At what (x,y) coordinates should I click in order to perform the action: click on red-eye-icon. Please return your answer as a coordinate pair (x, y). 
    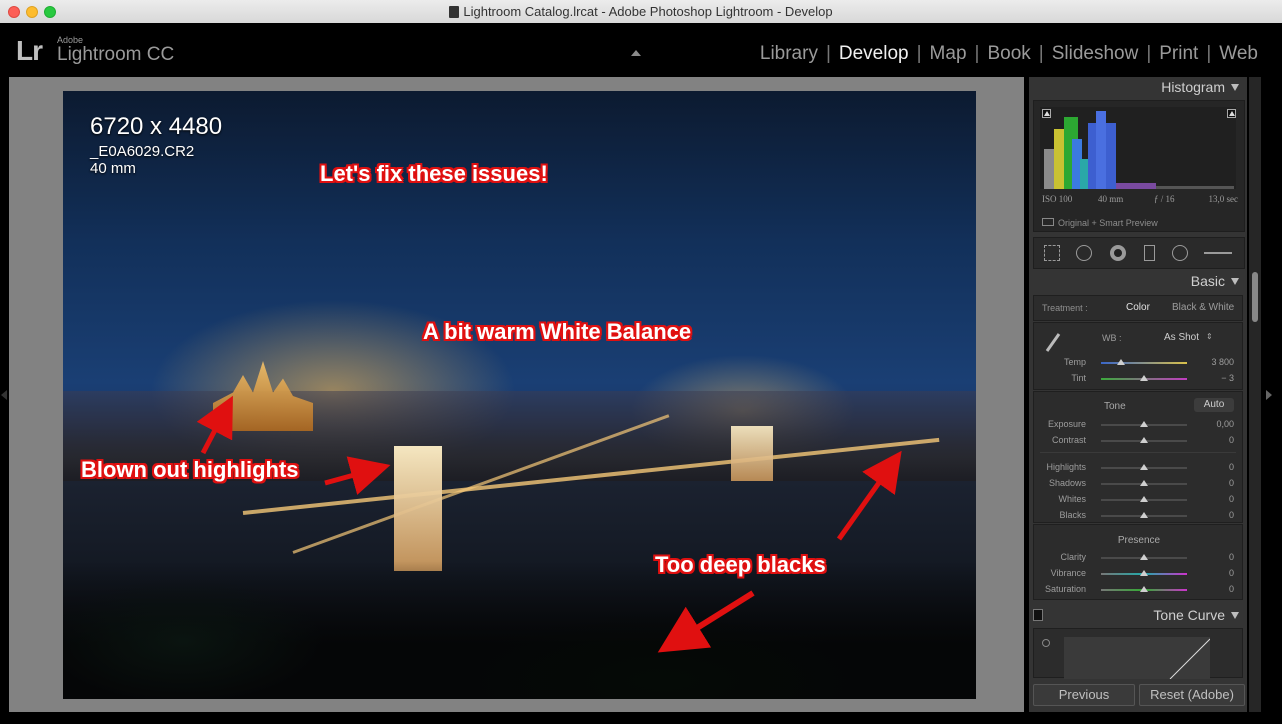
    Looking at the image, I should click on (1118, 253).